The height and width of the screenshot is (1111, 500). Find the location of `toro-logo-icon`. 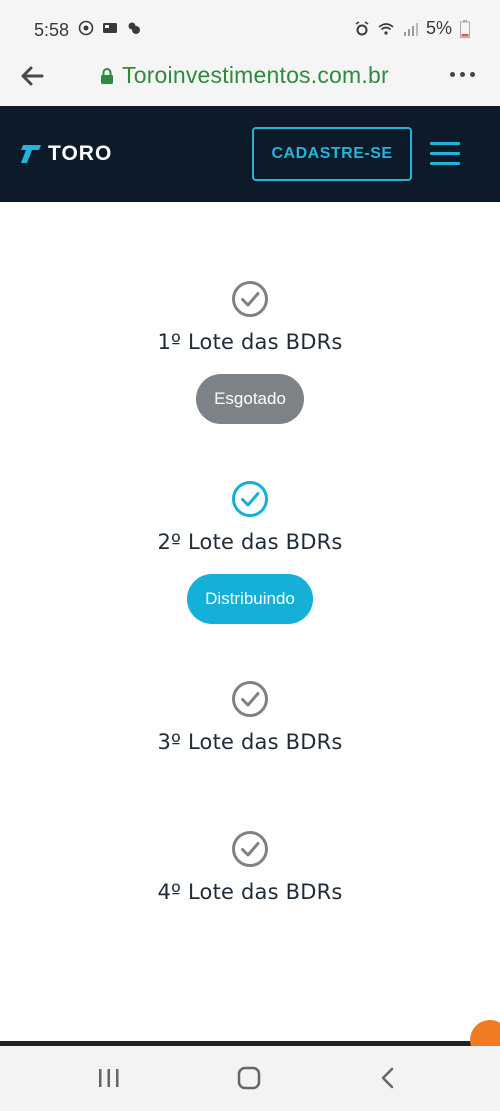

toro-logo-icon is located at coordinates (31, 154).